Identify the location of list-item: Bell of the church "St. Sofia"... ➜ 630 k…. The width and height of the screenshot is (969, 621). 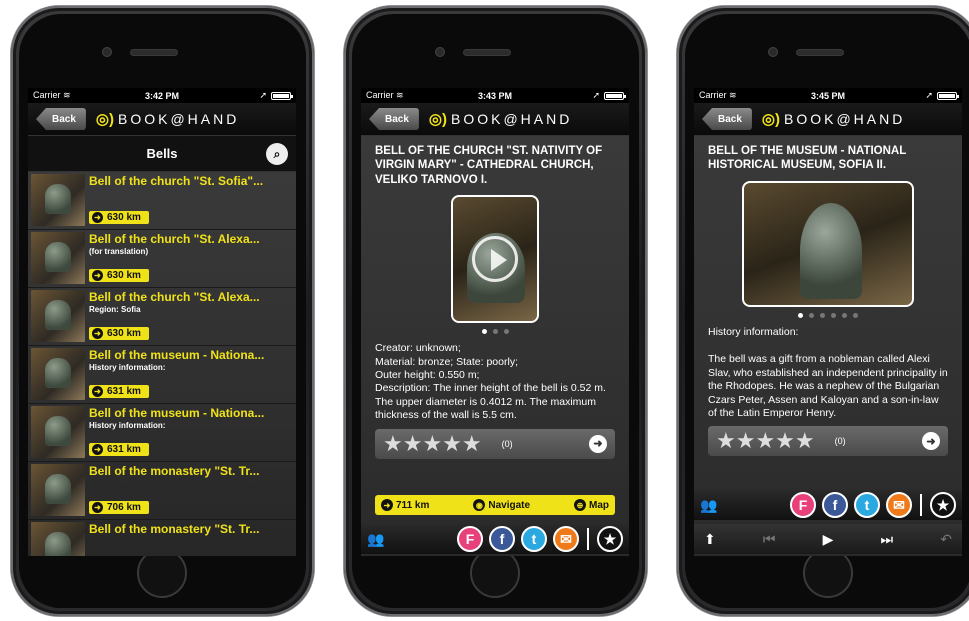
(162, 201).